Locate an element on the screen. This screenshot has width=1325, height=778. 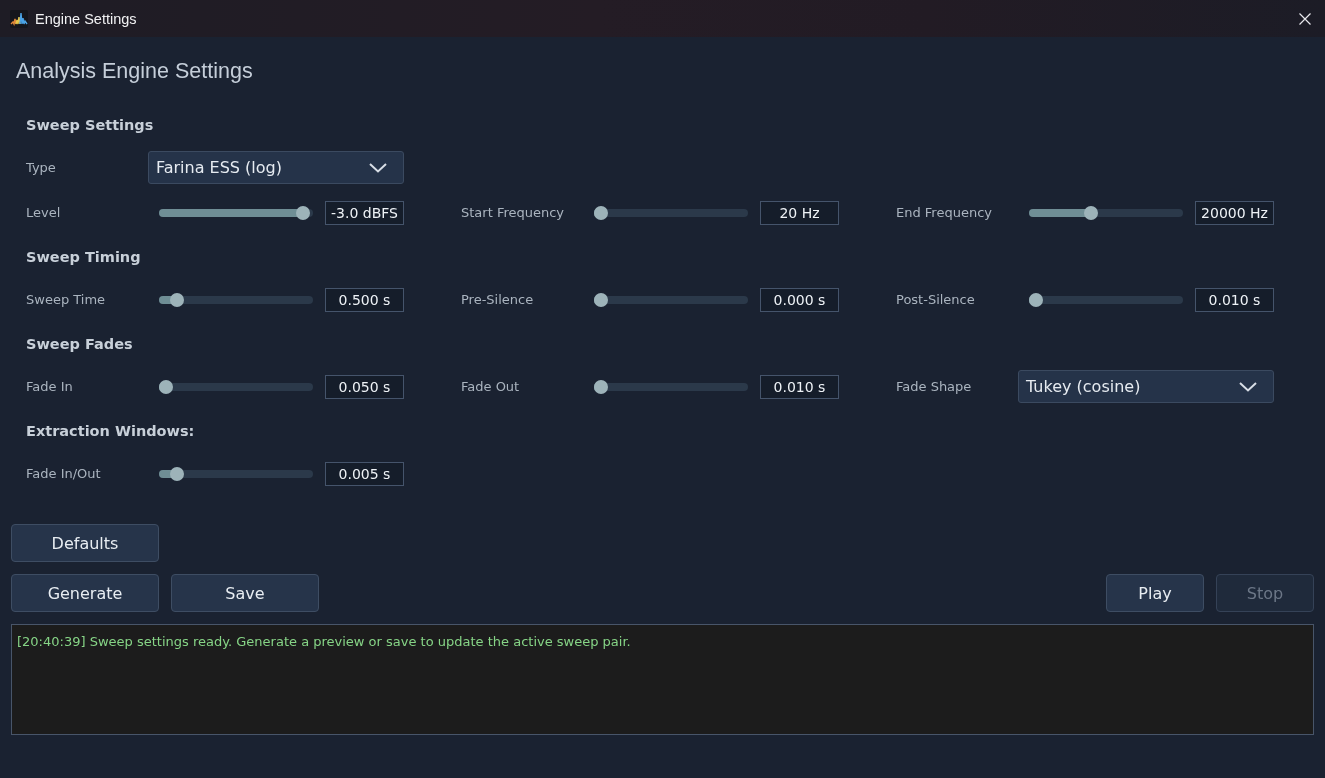
section-title: Sweep Fades is located at coordinates (79, 344).